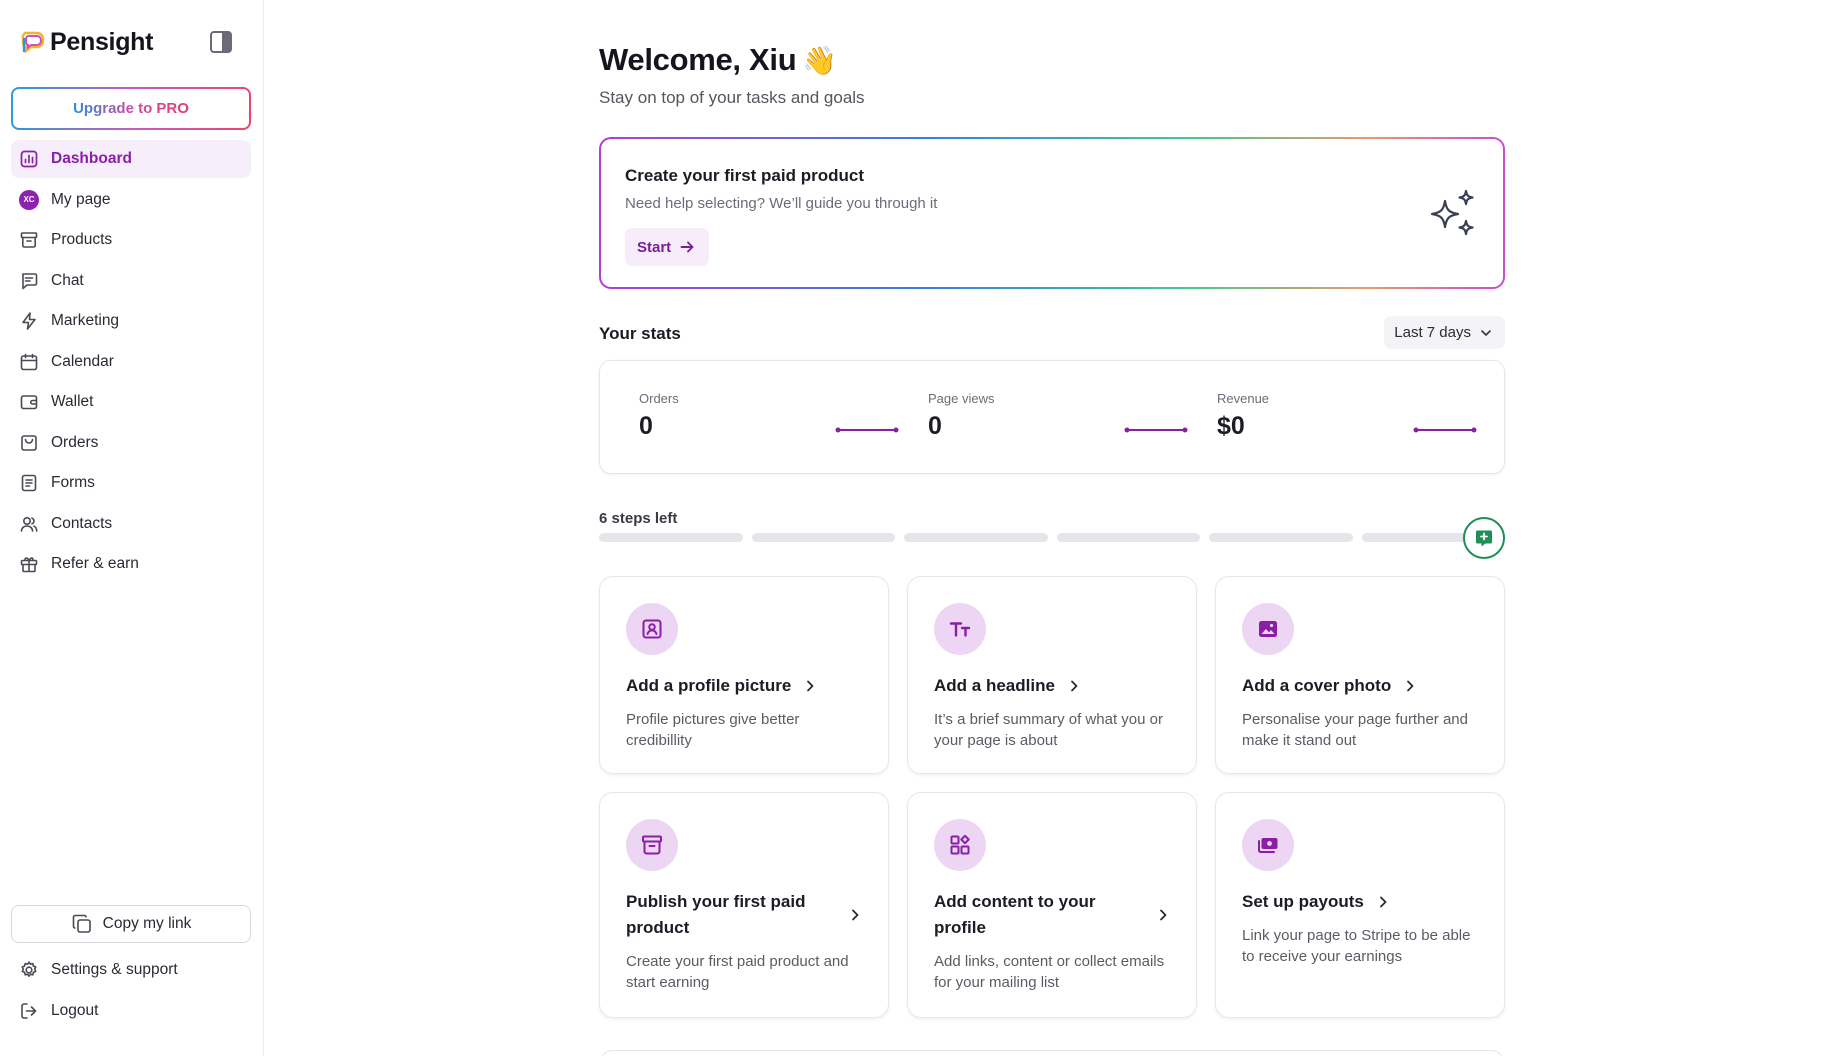 Image resolution: width=1840 pixels, height=1056 pixels. Describe the element at coordinates (961, 398) in the screenshot. I see `stat-label: Page views` at that location.